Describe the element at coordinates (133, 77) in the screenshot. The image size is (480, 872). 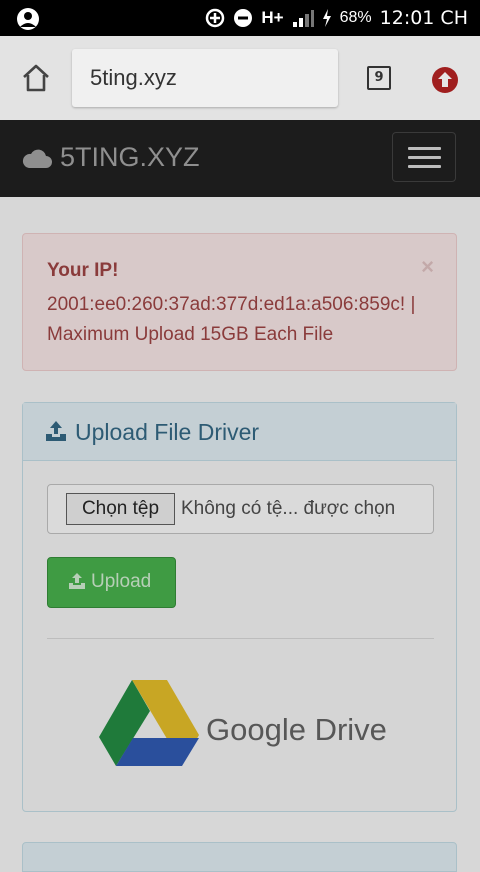
I see `url-text: 5ting.xyz` at that location.